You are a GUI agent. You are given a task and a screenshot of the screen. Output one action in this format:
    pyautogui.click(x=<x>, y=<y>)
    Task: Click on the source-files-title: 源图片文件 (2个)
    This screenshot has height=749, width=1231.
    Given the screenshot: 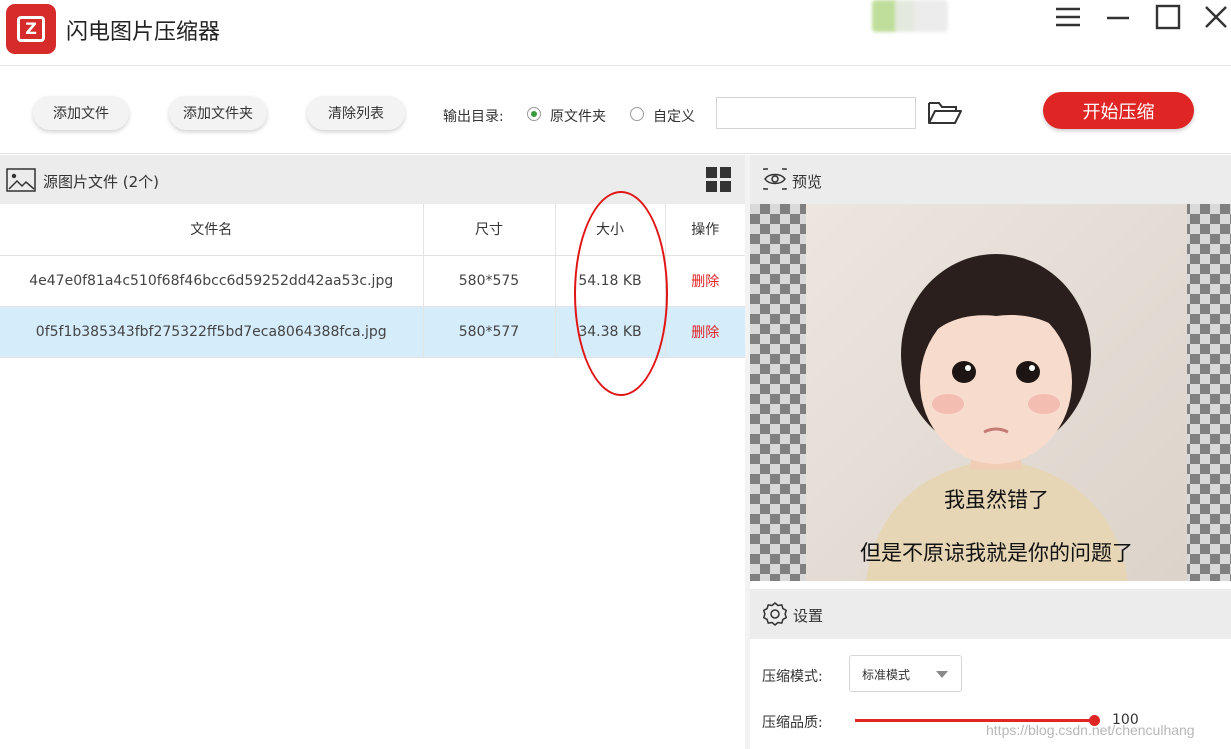 What is the action you would take?
    pyautogui.click(x=101, y=182)
    